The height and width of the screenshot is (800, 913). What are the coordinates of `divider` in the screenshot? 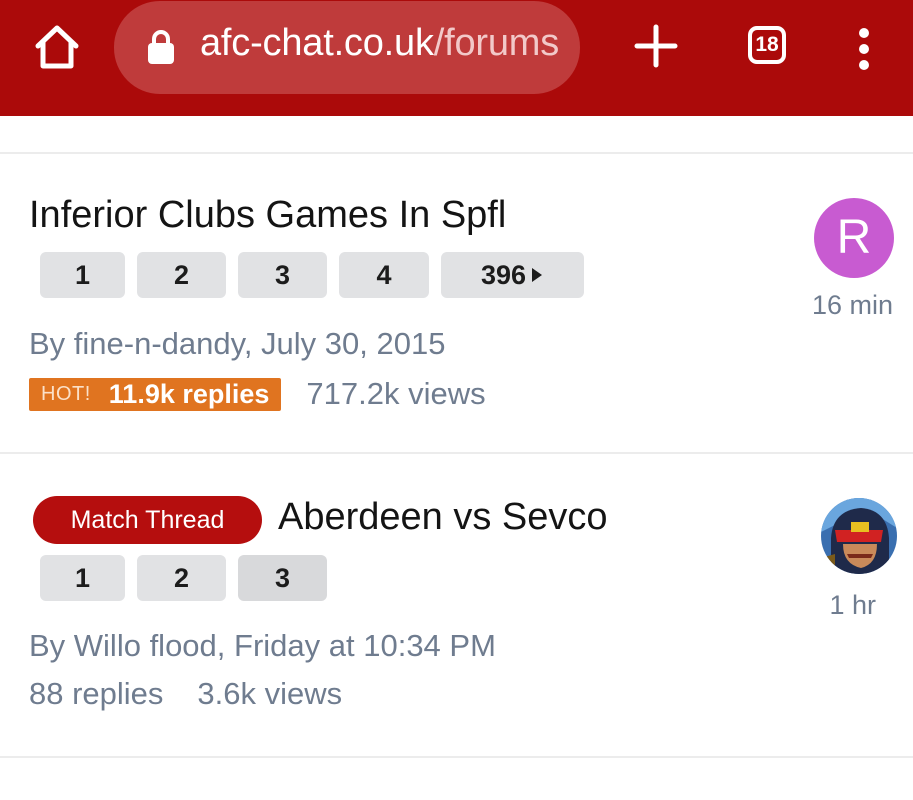 It's located at (456, 757).